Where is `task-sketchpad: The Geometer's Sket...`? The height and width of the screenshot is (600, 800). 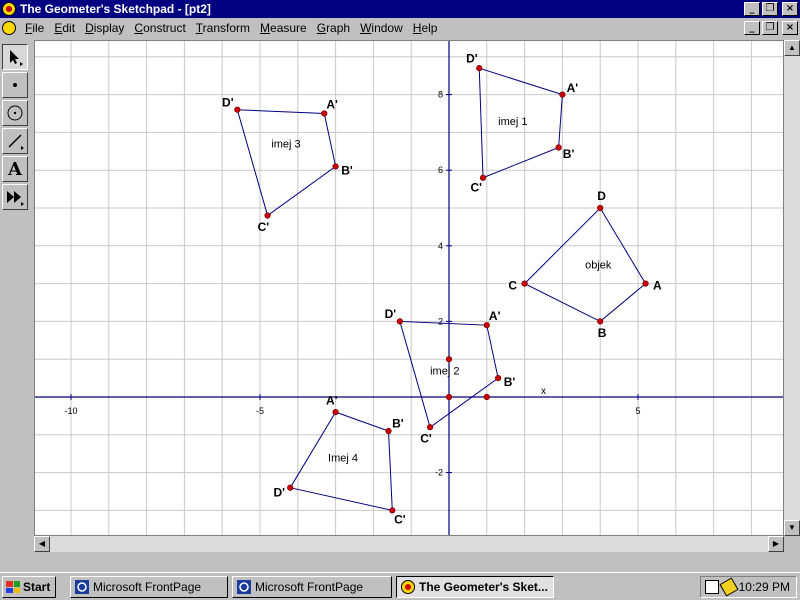 task-sketchpad: The Geometer's Sket... is located at coordinates (475, 587).